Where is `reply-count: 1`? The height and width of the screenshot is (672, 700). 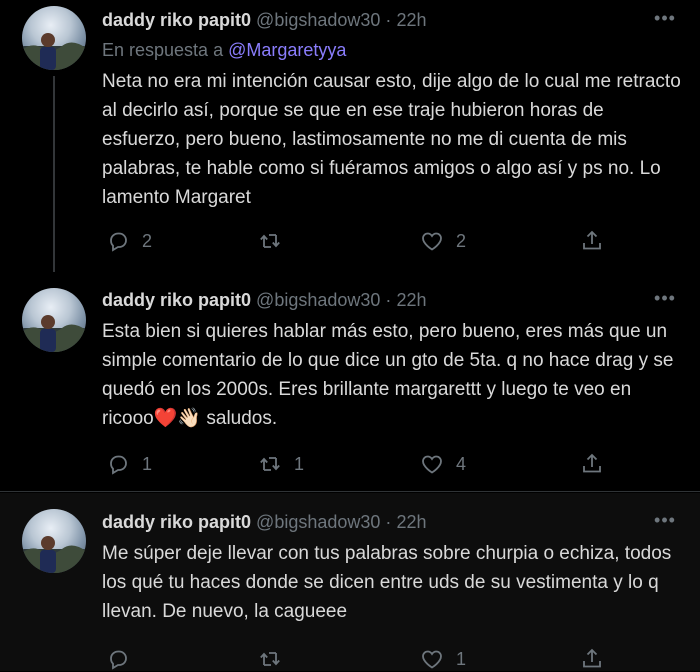
reply-count: 1 is located at coordinates (147, 463).